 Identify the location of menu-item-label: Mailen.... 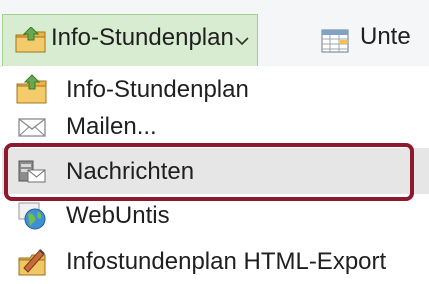
(111, 126).